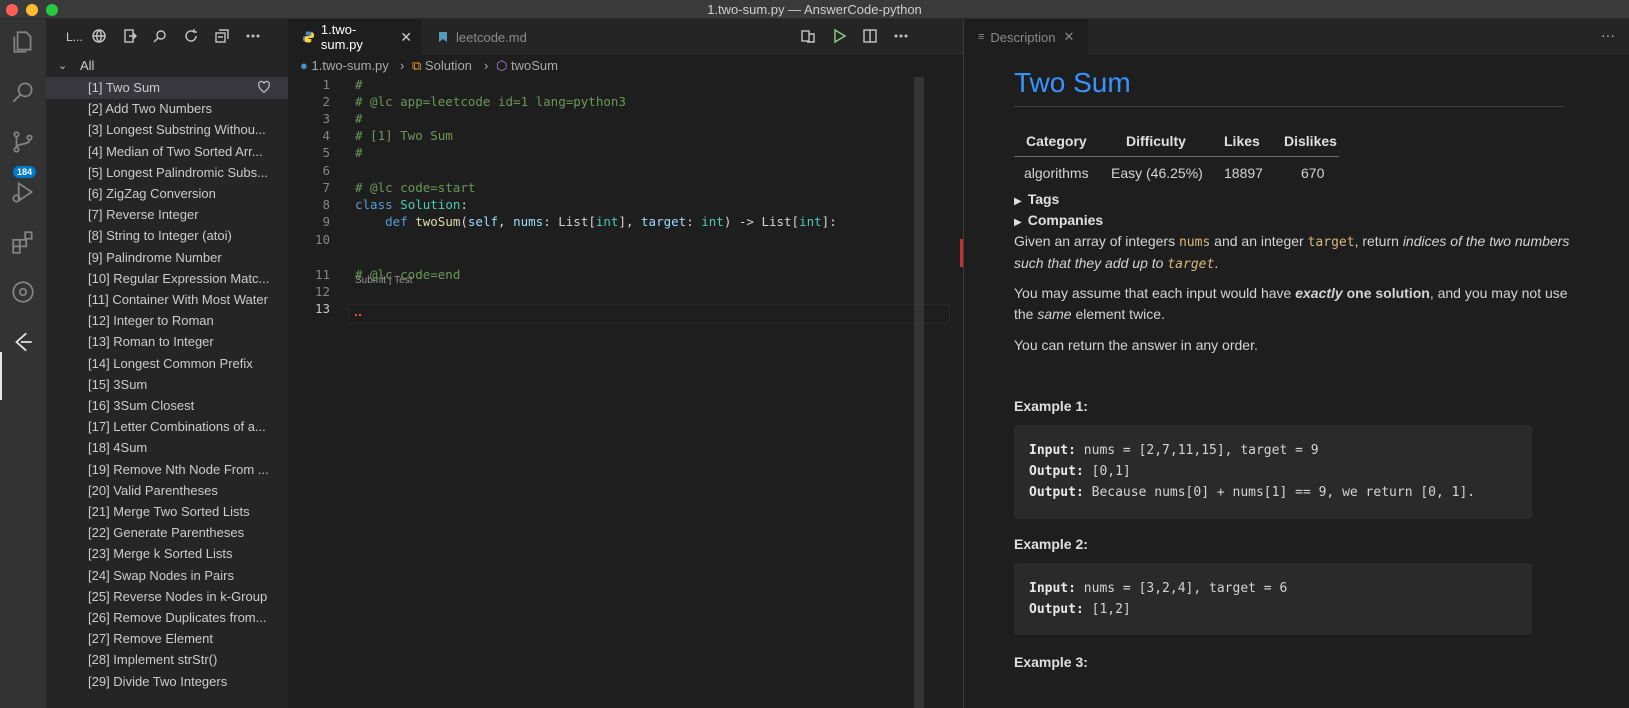 The height and width of the screenshot is (708, 1629). I want to click on sidebar-problem-item: [27] Remove Element, so click(167, 639).